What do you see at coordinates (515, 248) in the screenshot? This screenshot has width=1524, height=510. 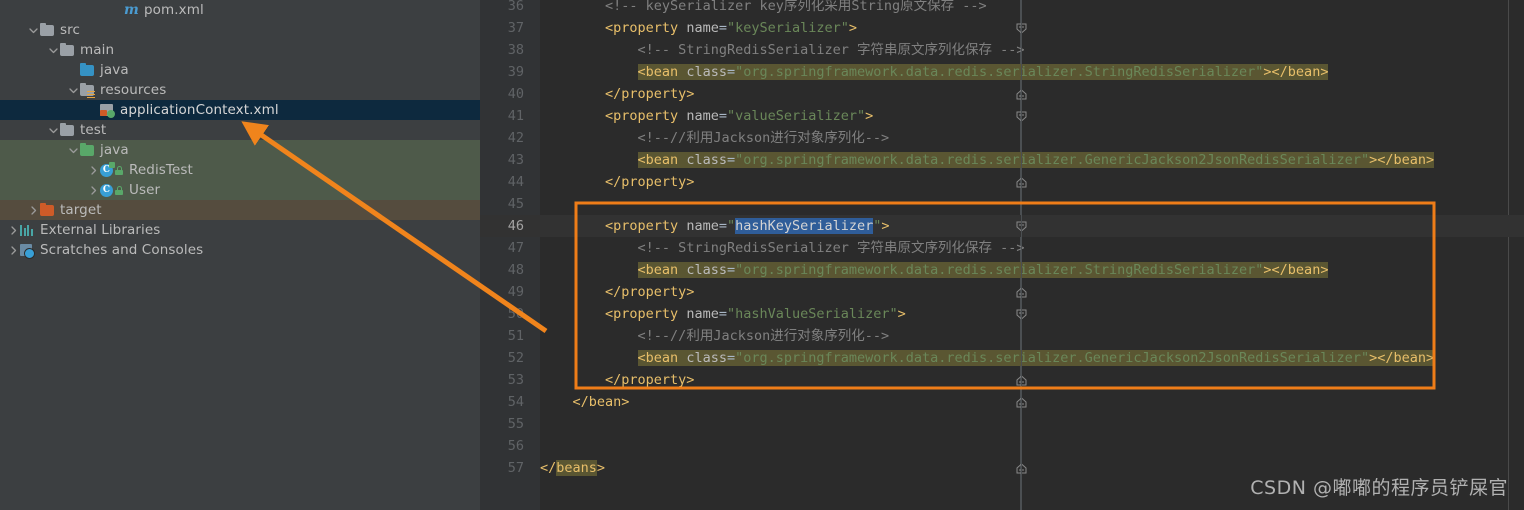 I see `line-number: 47` at bounding box center [515, 248].